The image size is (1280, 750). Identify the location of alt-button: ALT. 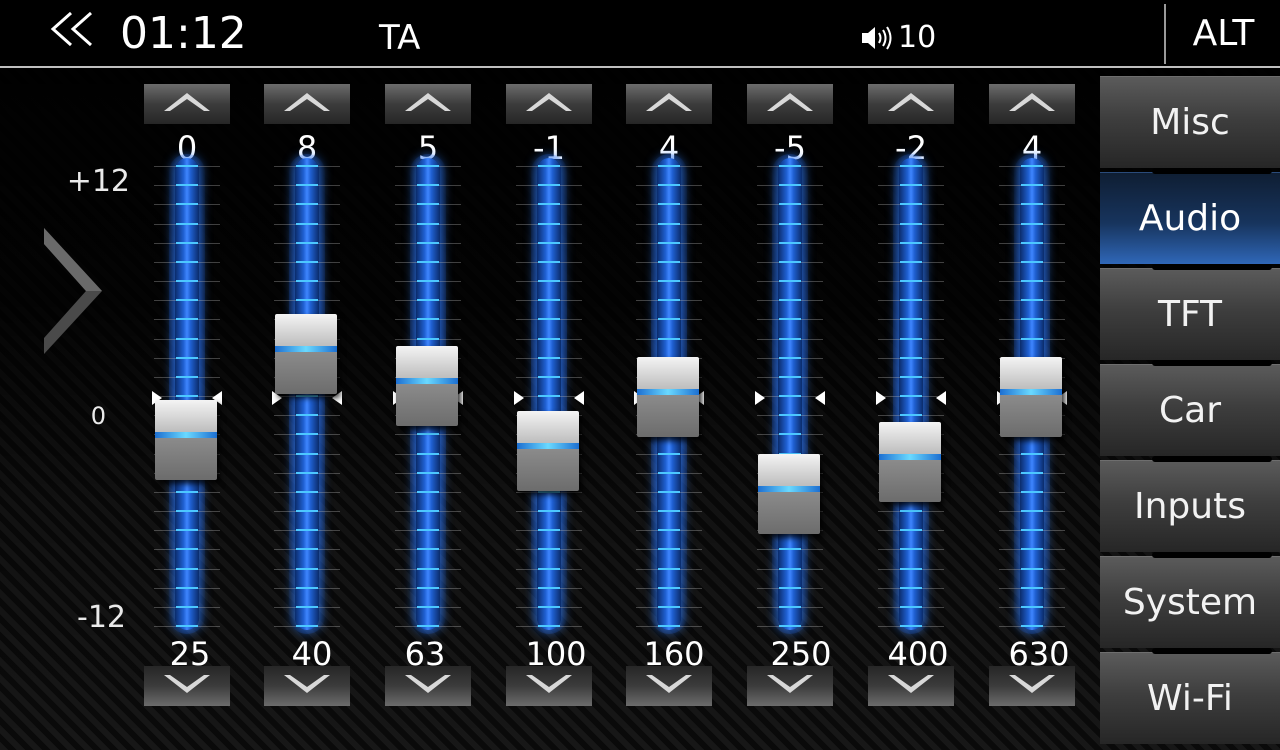
(1223, 33).